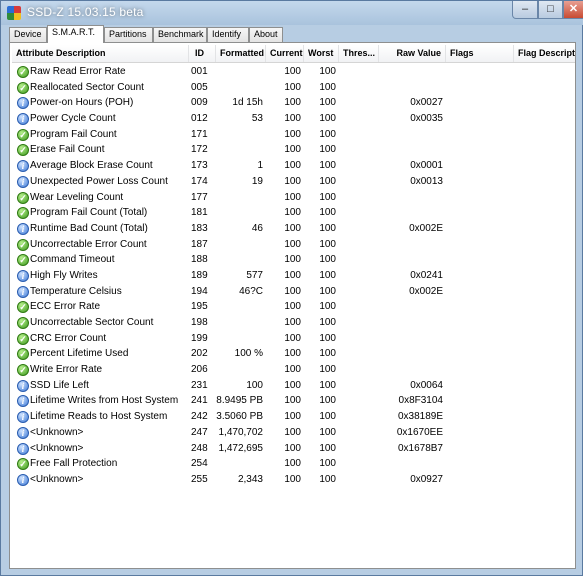 The width and height of the screenshot is (583, 576). What do you see at coordinates (293, 449) in the screenshot?
I see `table-row: i <Unknown> 248 1,472,695 100 100 0x1678B7` at bounding box center [293, 449].